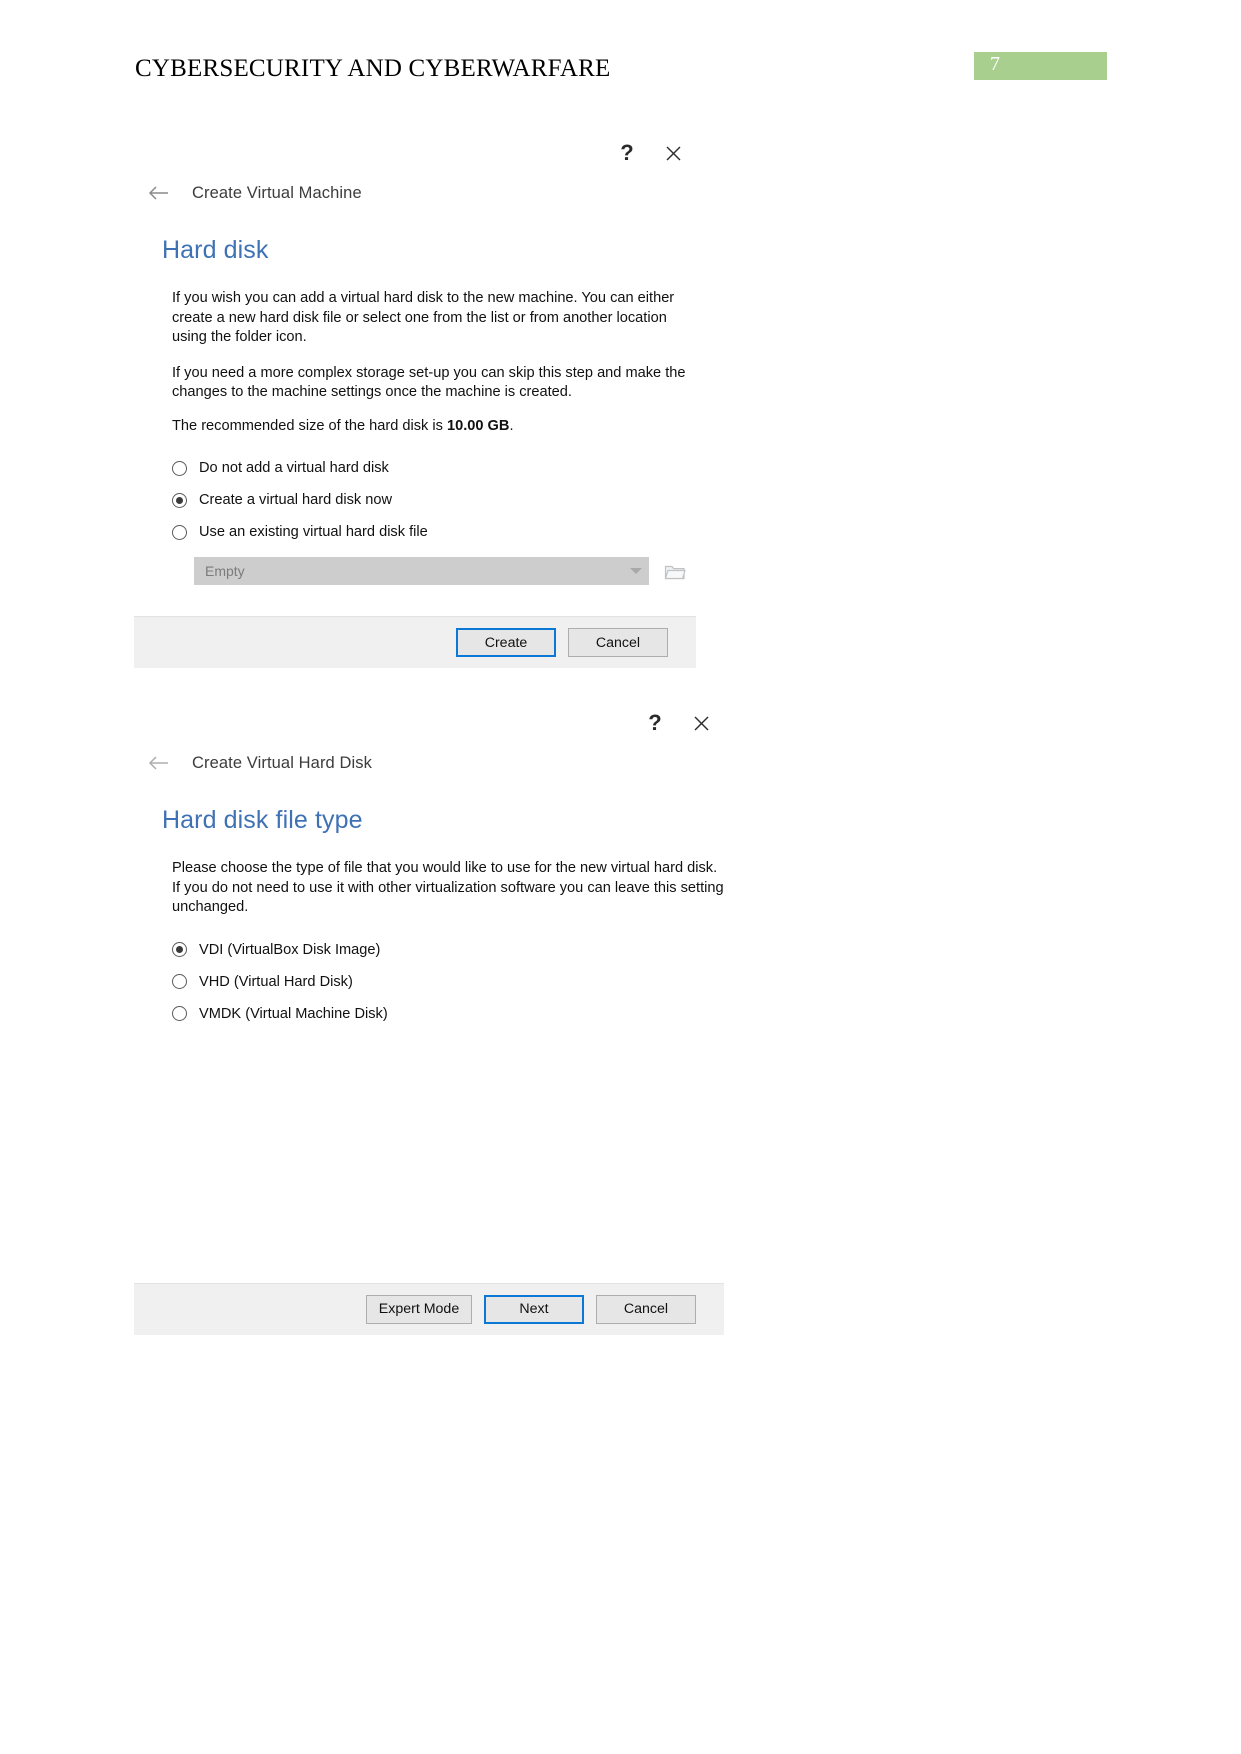 This screenshot has height=1754, width=1241. What do you see at coordinates (293, 1013) in the screenshot?
I see `radio-label: VMDK (Virtual Machine Disk)` at bounding box center [293, 1013].